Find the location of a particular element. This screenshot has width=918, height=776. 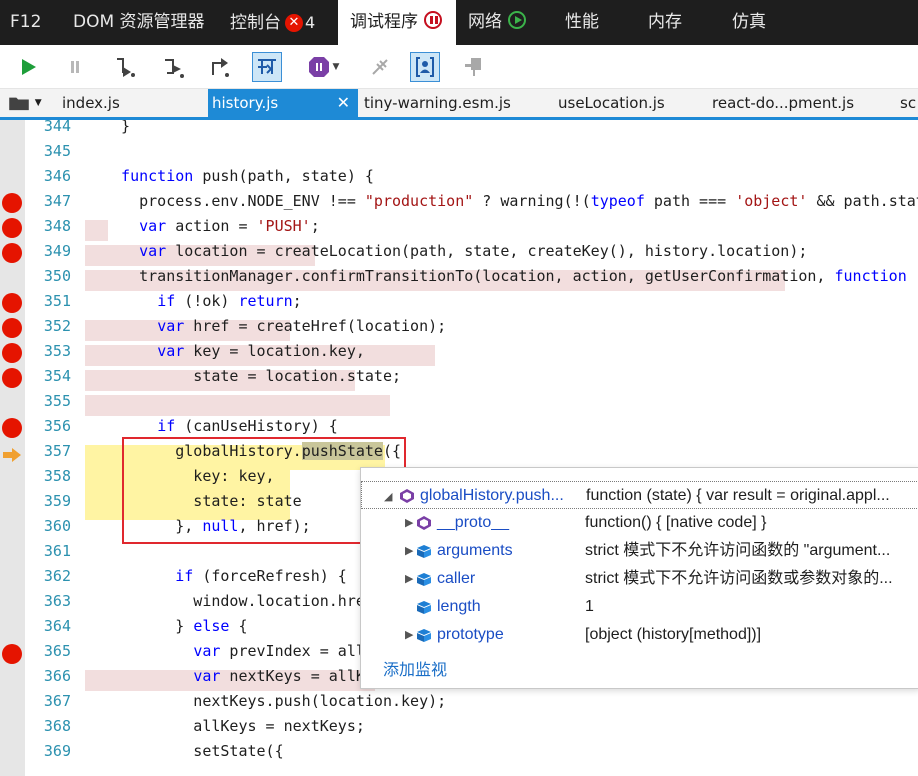

code-line: 355 is located at coordinates (57, 401).